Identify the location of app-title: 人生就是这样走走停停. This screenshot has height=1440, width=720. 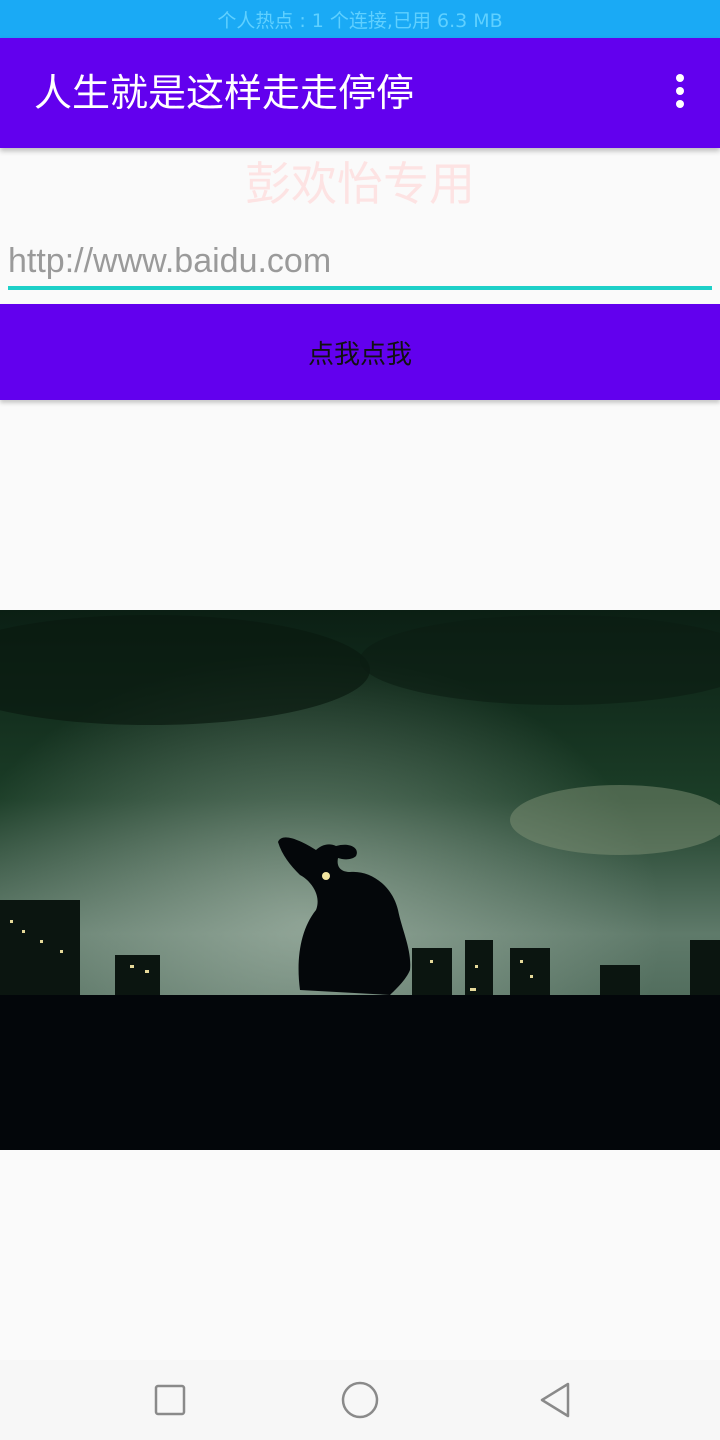
(224, 93).